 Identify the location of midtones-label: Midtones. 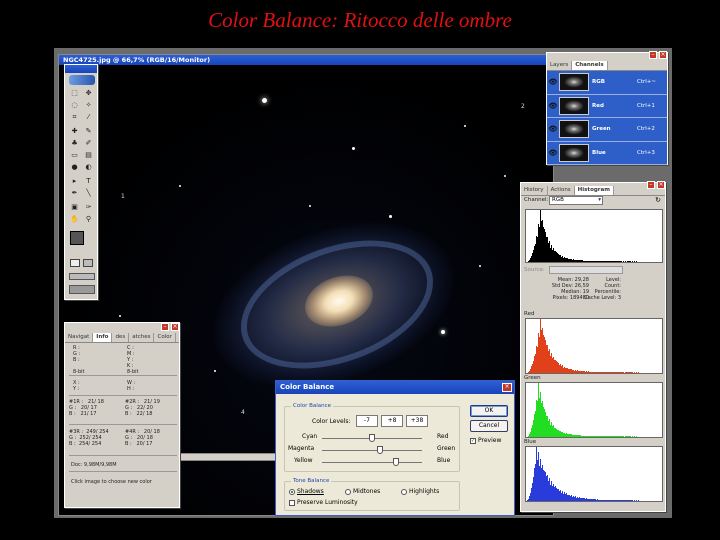
(366, 491).